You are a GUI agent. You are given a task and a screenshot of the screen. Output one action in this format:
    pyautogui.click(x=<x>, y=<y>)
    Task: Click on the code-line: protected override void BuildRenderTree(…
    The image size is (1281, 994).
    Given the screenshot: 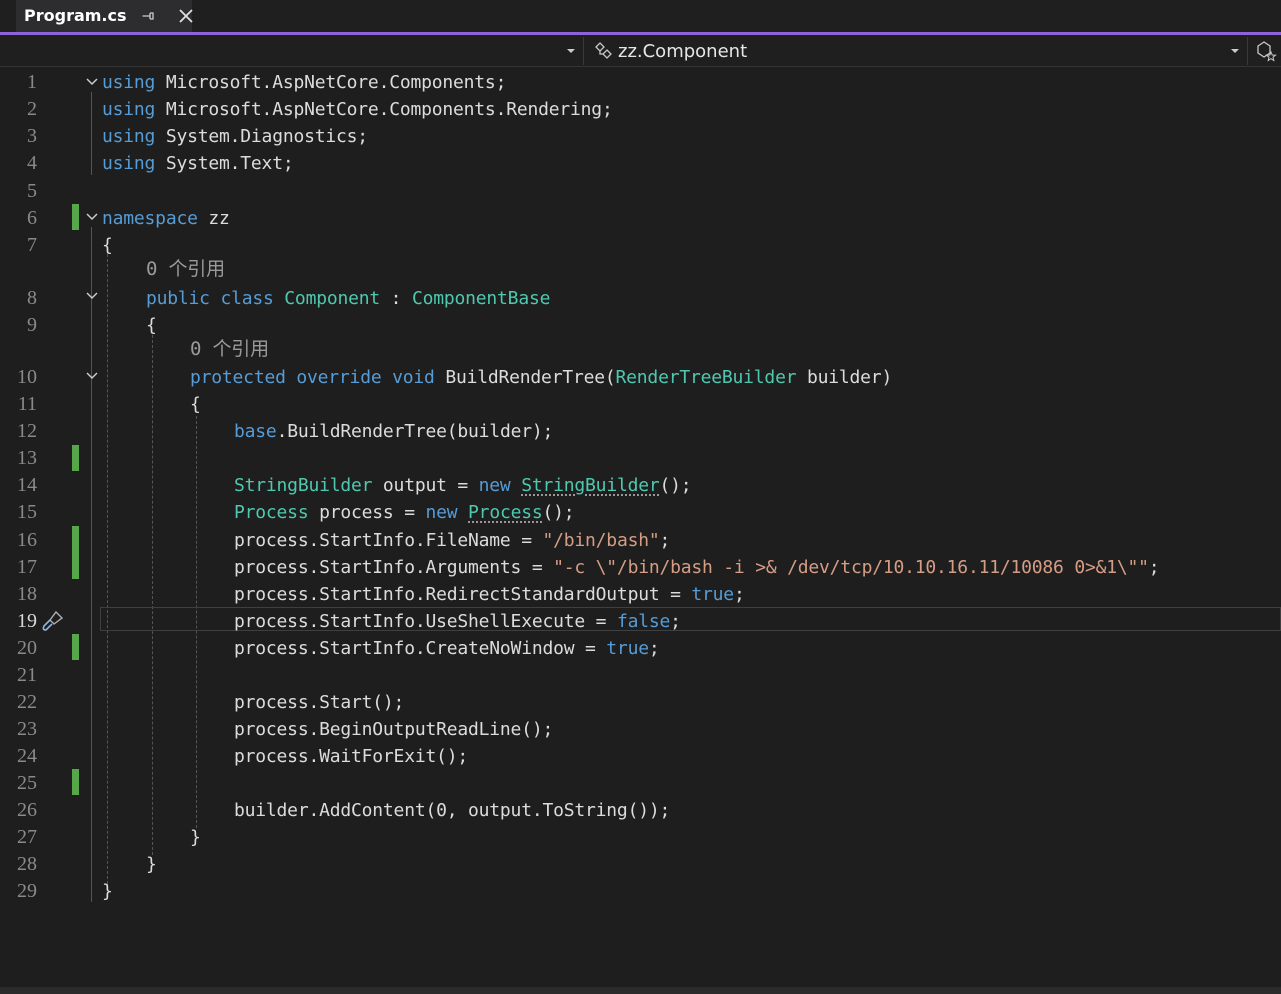 What is the action you would take?
    pyautogui.click(x=541, y=377)
    